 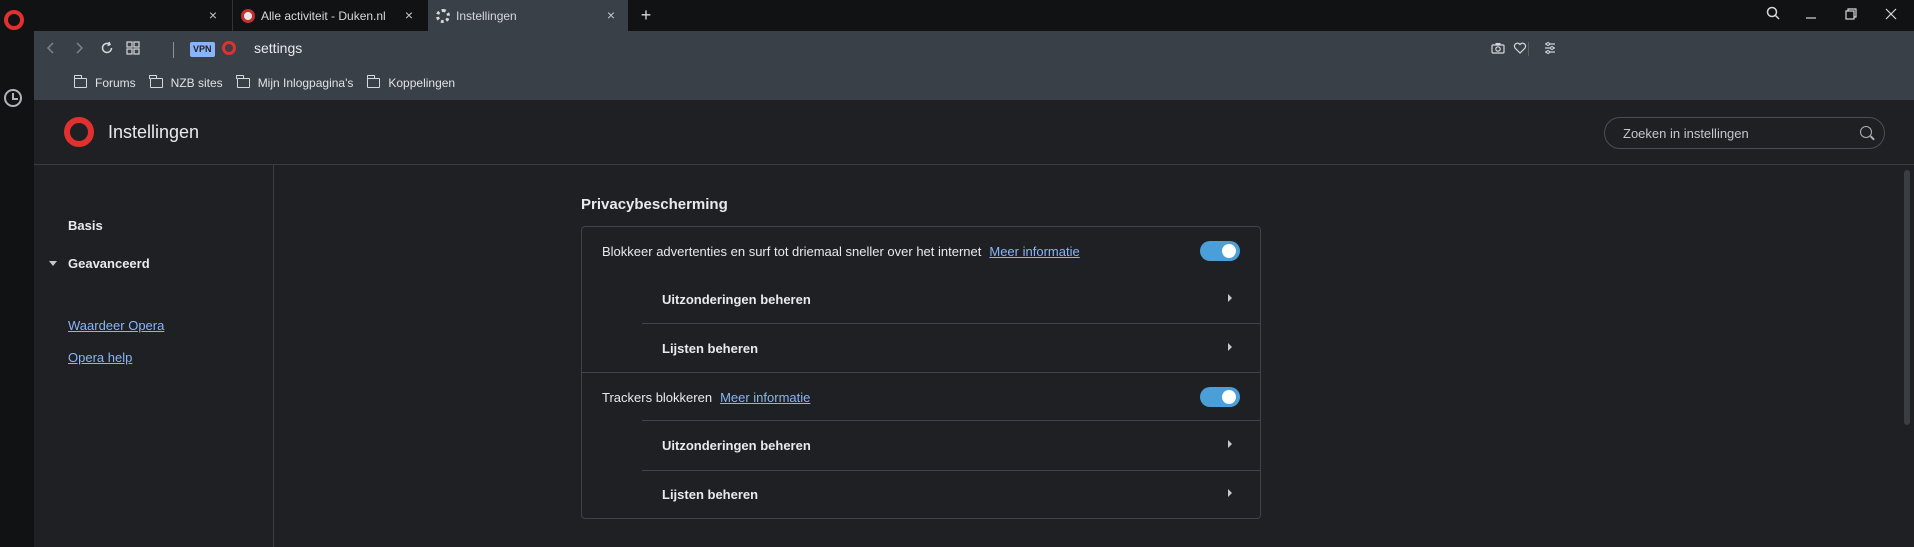 What do you see at coordinates (248, 15) in the screenshot?
I see `duken-favicon-icon` at bounding box center [248, 15].